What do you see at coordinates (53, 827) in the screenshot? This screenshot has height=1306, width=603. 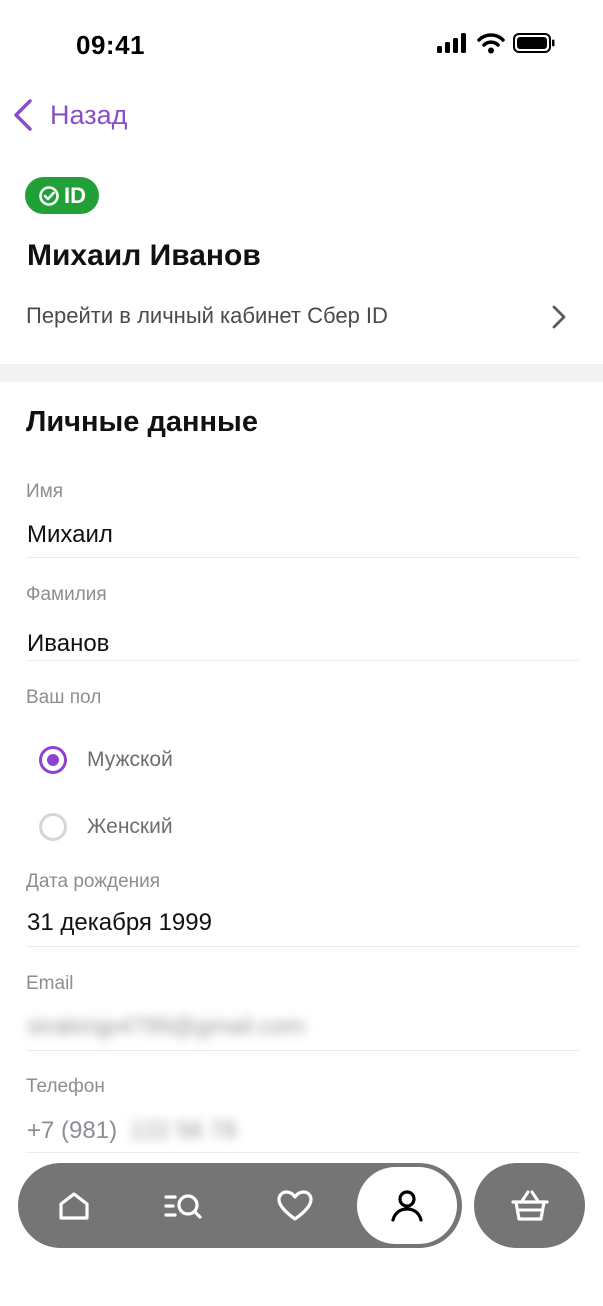 I see `radio-unchecked-icon` at bounding box center [53, 827].